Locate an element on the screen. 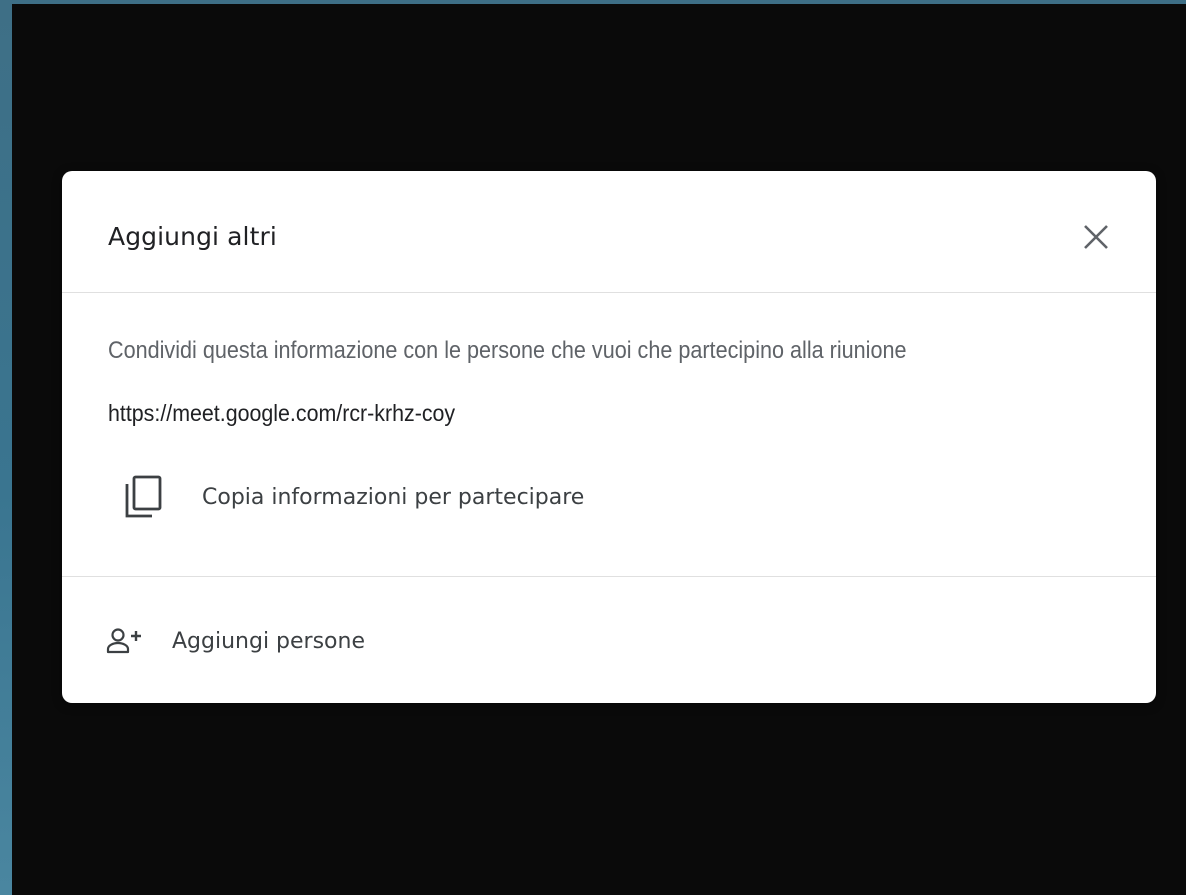  close-icon is located at coordinates (1096, 239).